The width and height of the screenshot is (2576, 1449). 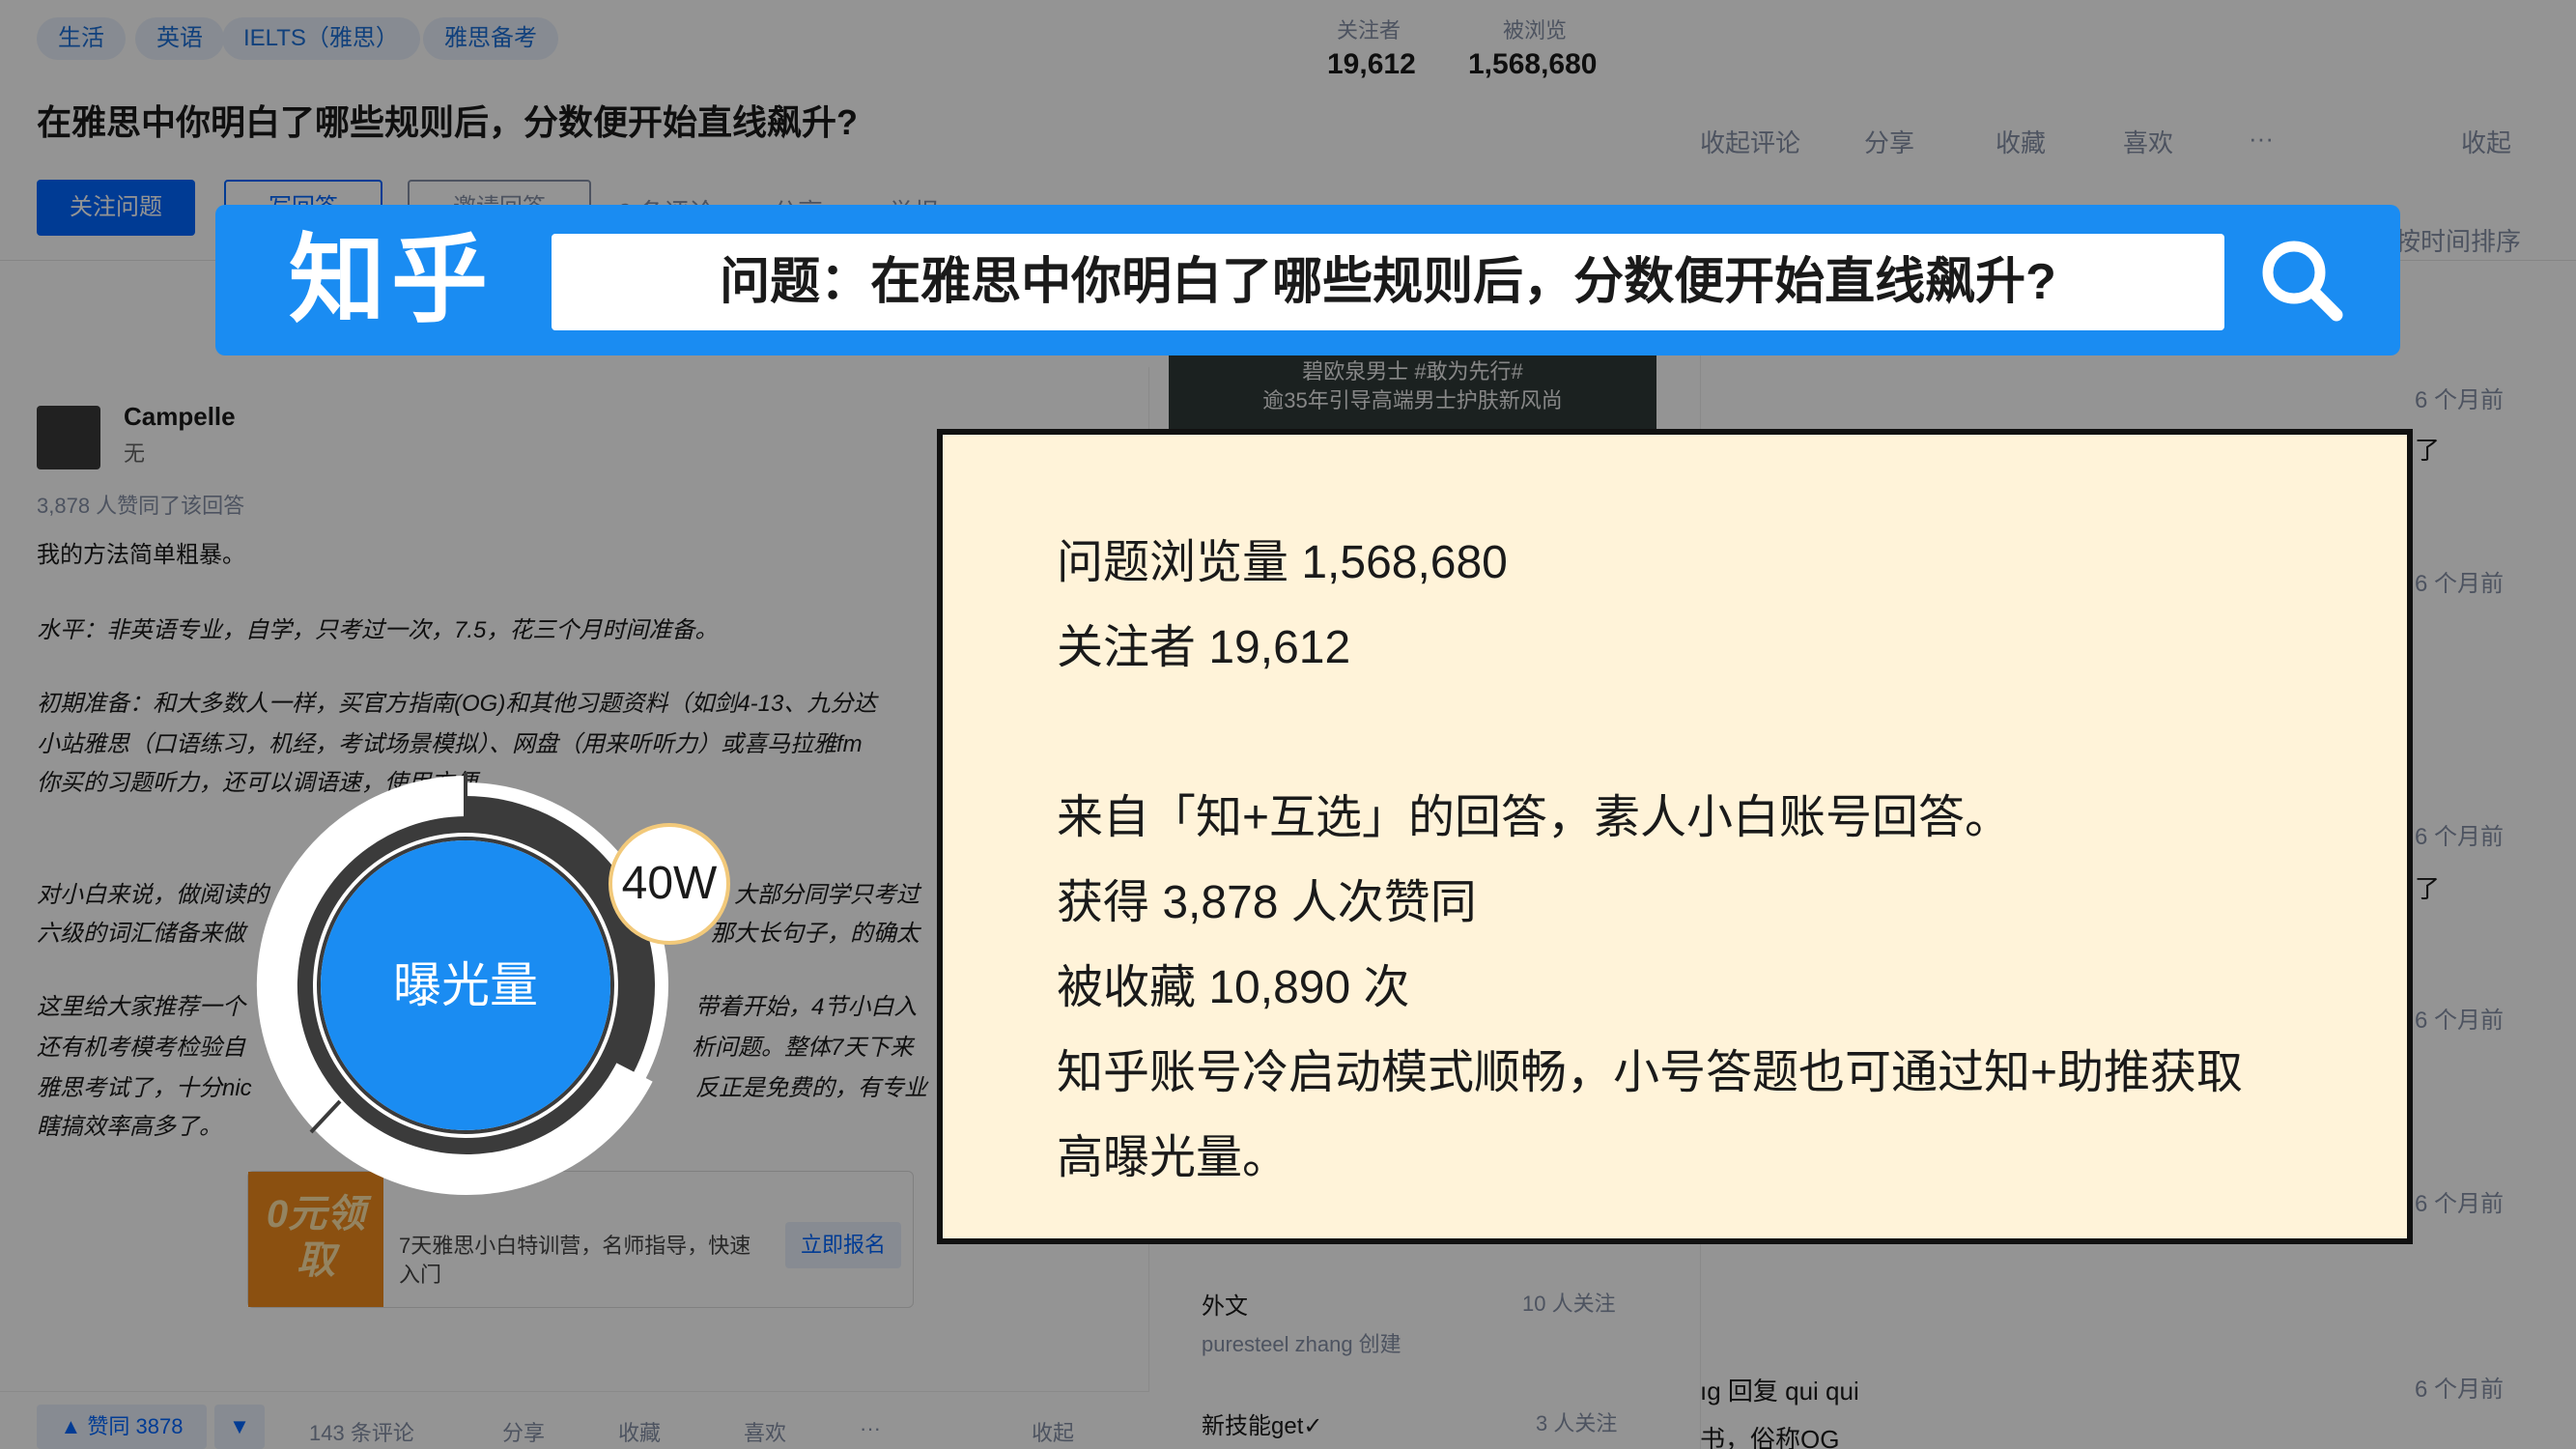 What do you see at coordinates (1534, 817) in the screenshot?
I see `info-source: 来自「知+互选」的回答，素人小白账号回答。` at bounding box center [1534, 817].